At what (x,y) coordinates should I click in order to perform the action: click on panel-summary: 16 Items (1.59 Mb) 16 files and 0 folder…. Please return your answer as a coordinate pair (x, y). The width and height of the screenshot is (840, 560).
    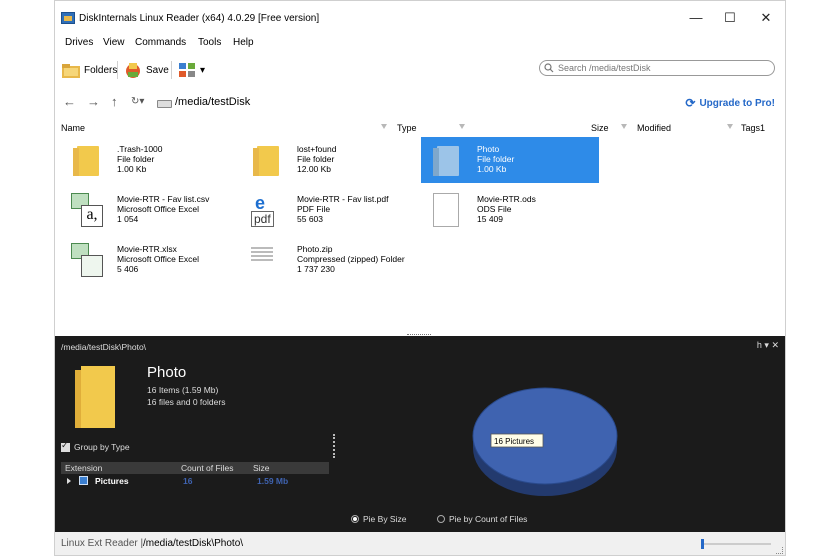
    Looking at the image, I should click on (186, 396).